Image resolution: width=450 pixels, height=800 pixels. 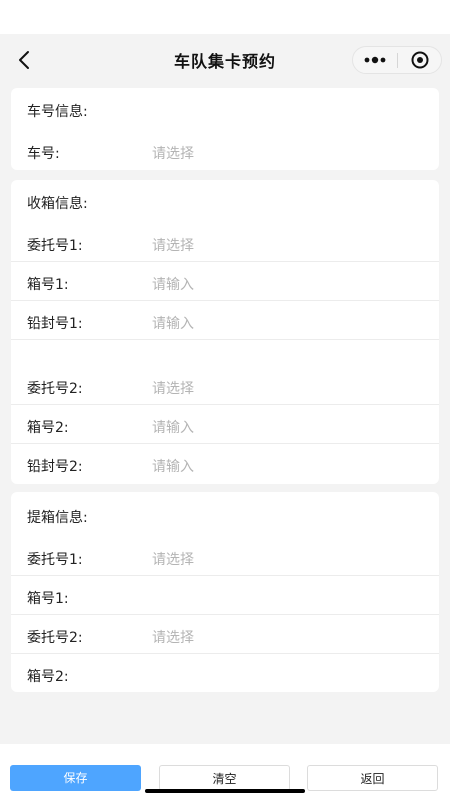 What do you see at coordinates (225, 60) in the screenshot?
I see `nav-bar: 车队集卡预约` at bounding box center [225, 60].